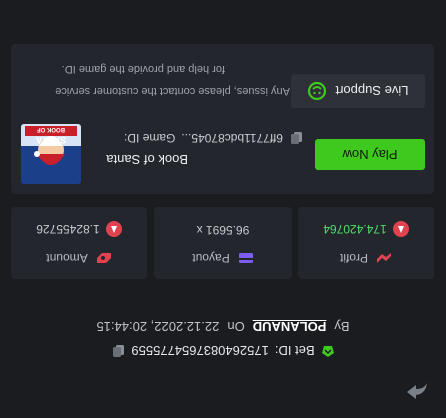  I want to click on bet-id-label: Bet ID:, so click(294, 351).